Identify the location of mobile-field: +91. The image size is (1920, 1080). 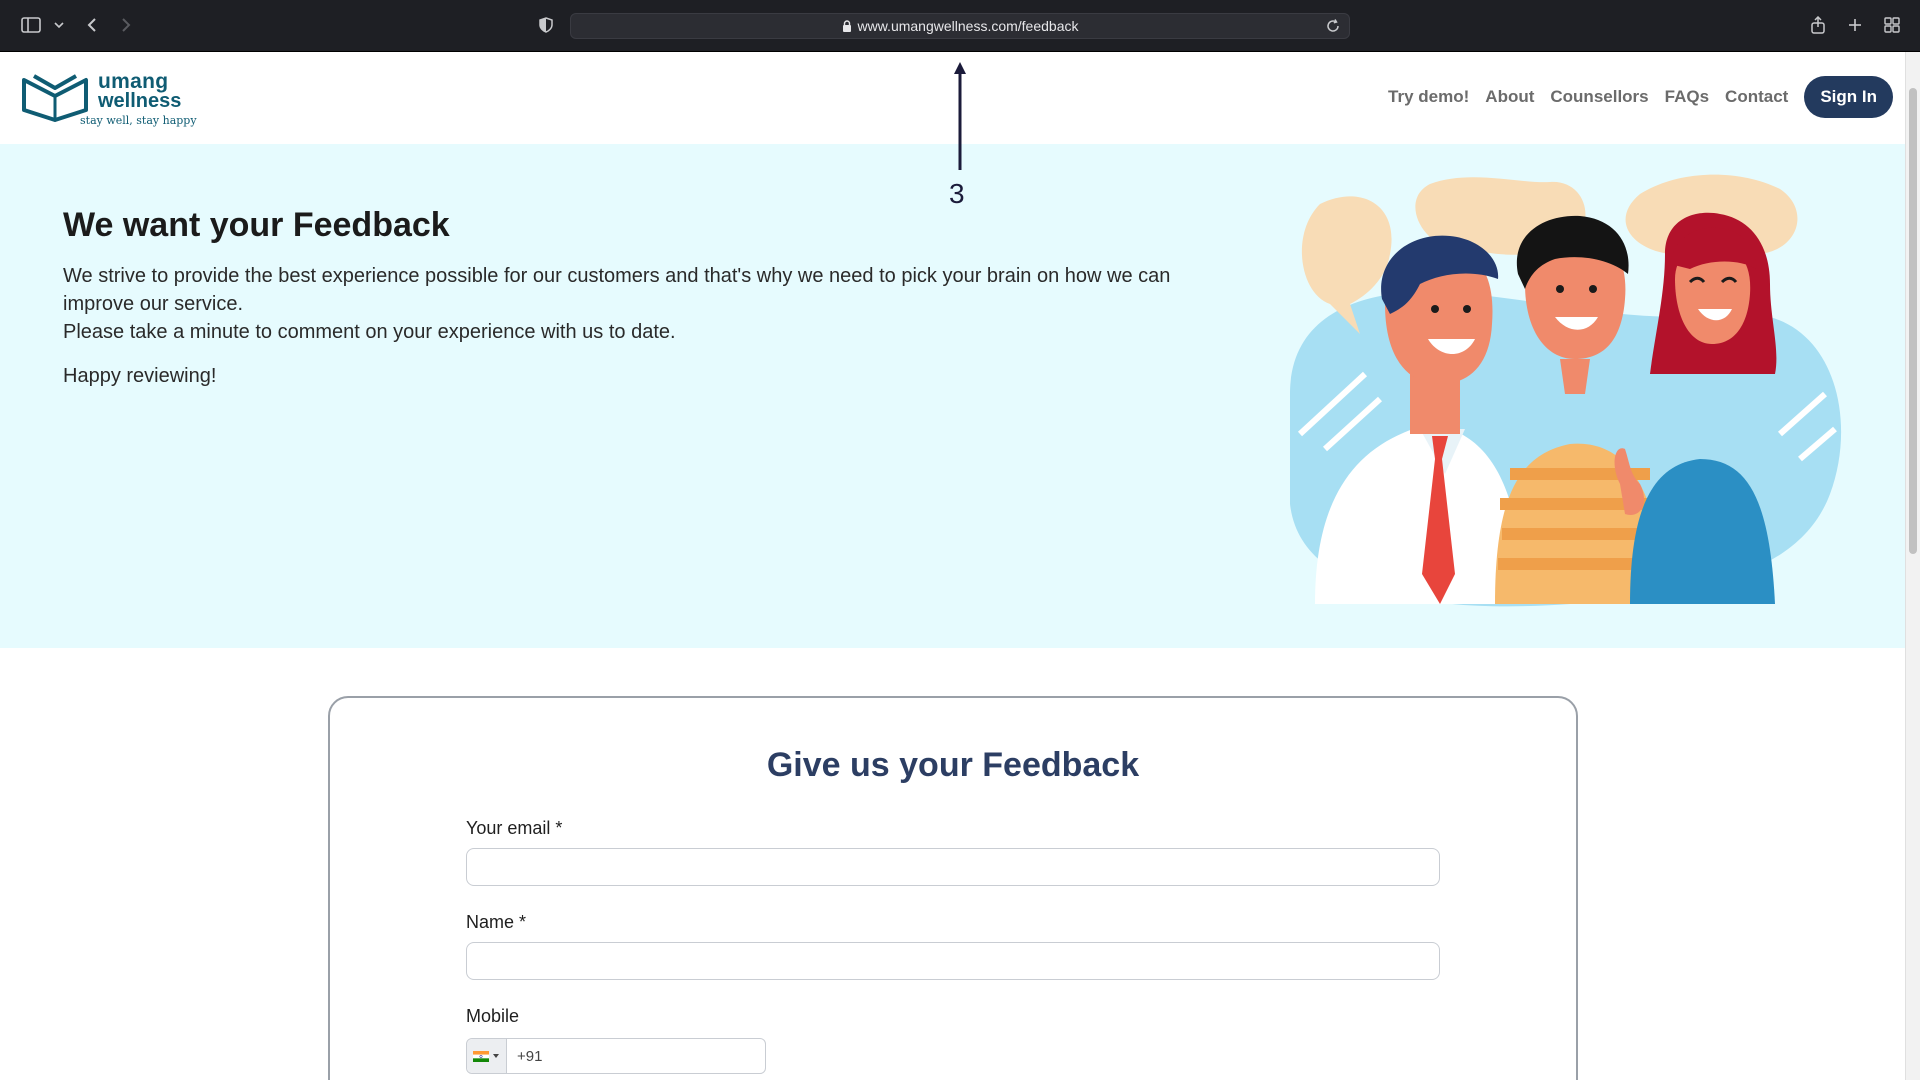
(616, 1056).